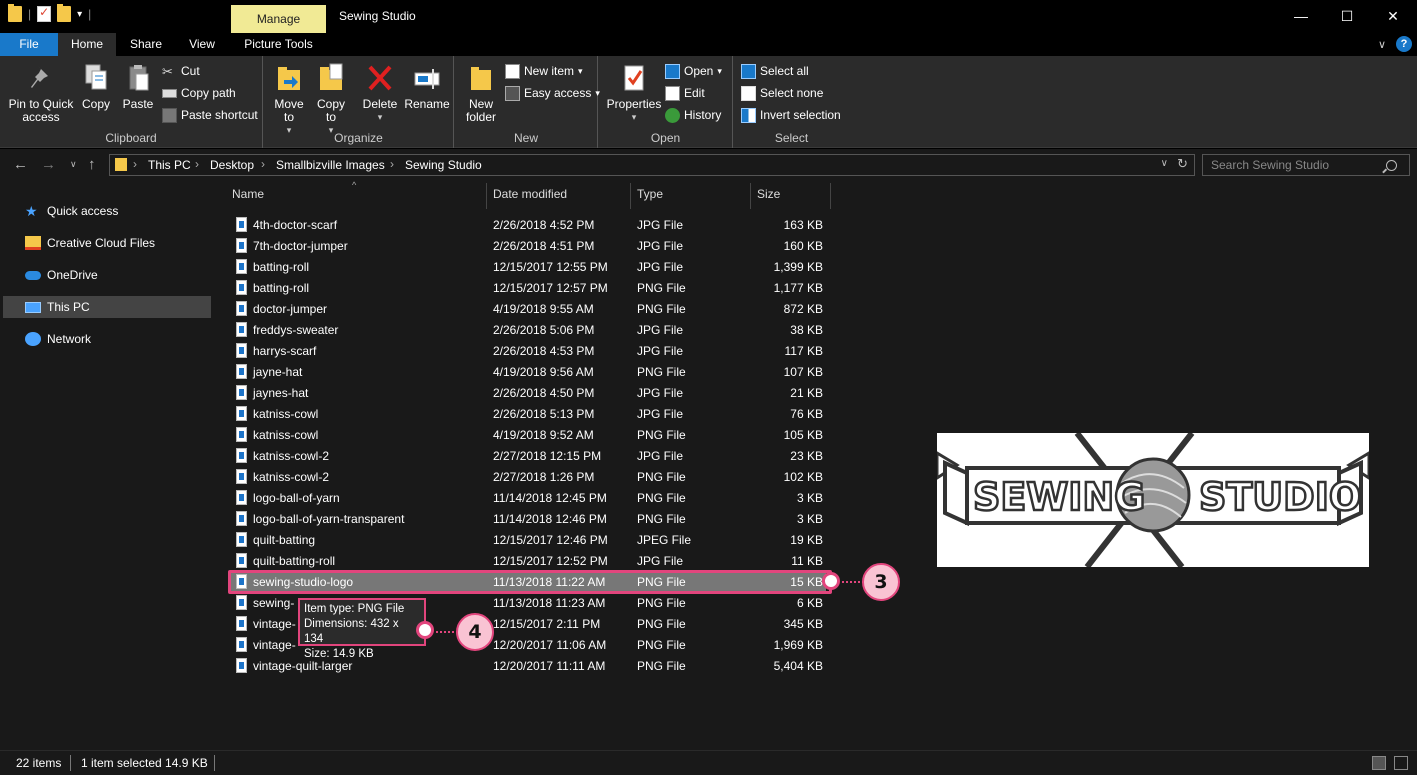  I want to click on column-header-type: Type, so click(650, 194).